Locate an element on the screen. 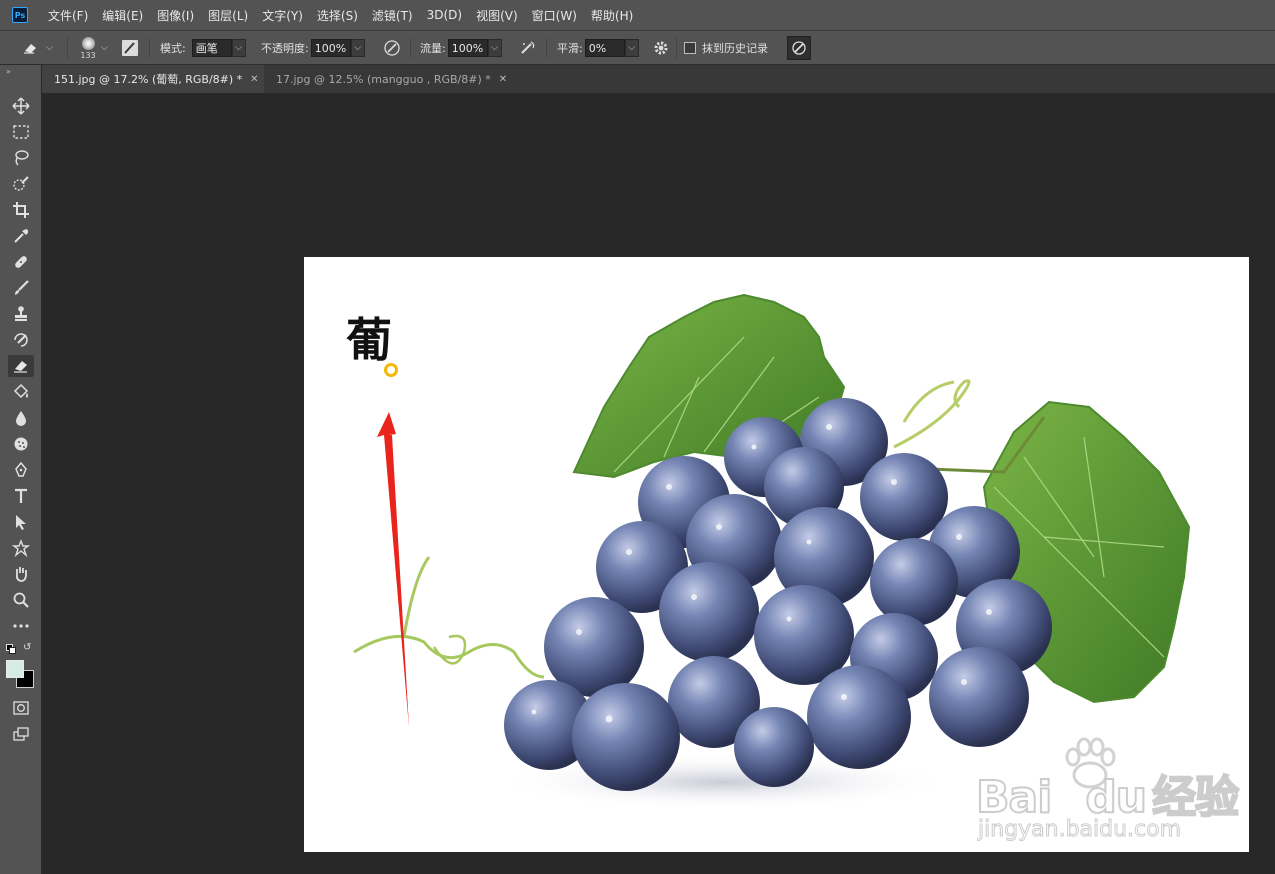 The image size is (1275, 874). airbrush-toggle is located at coordinates (528, 48).